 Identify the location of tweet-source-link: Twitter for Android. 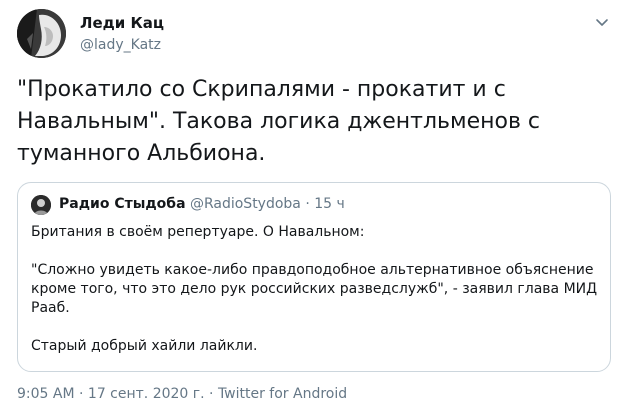
(282, 394).